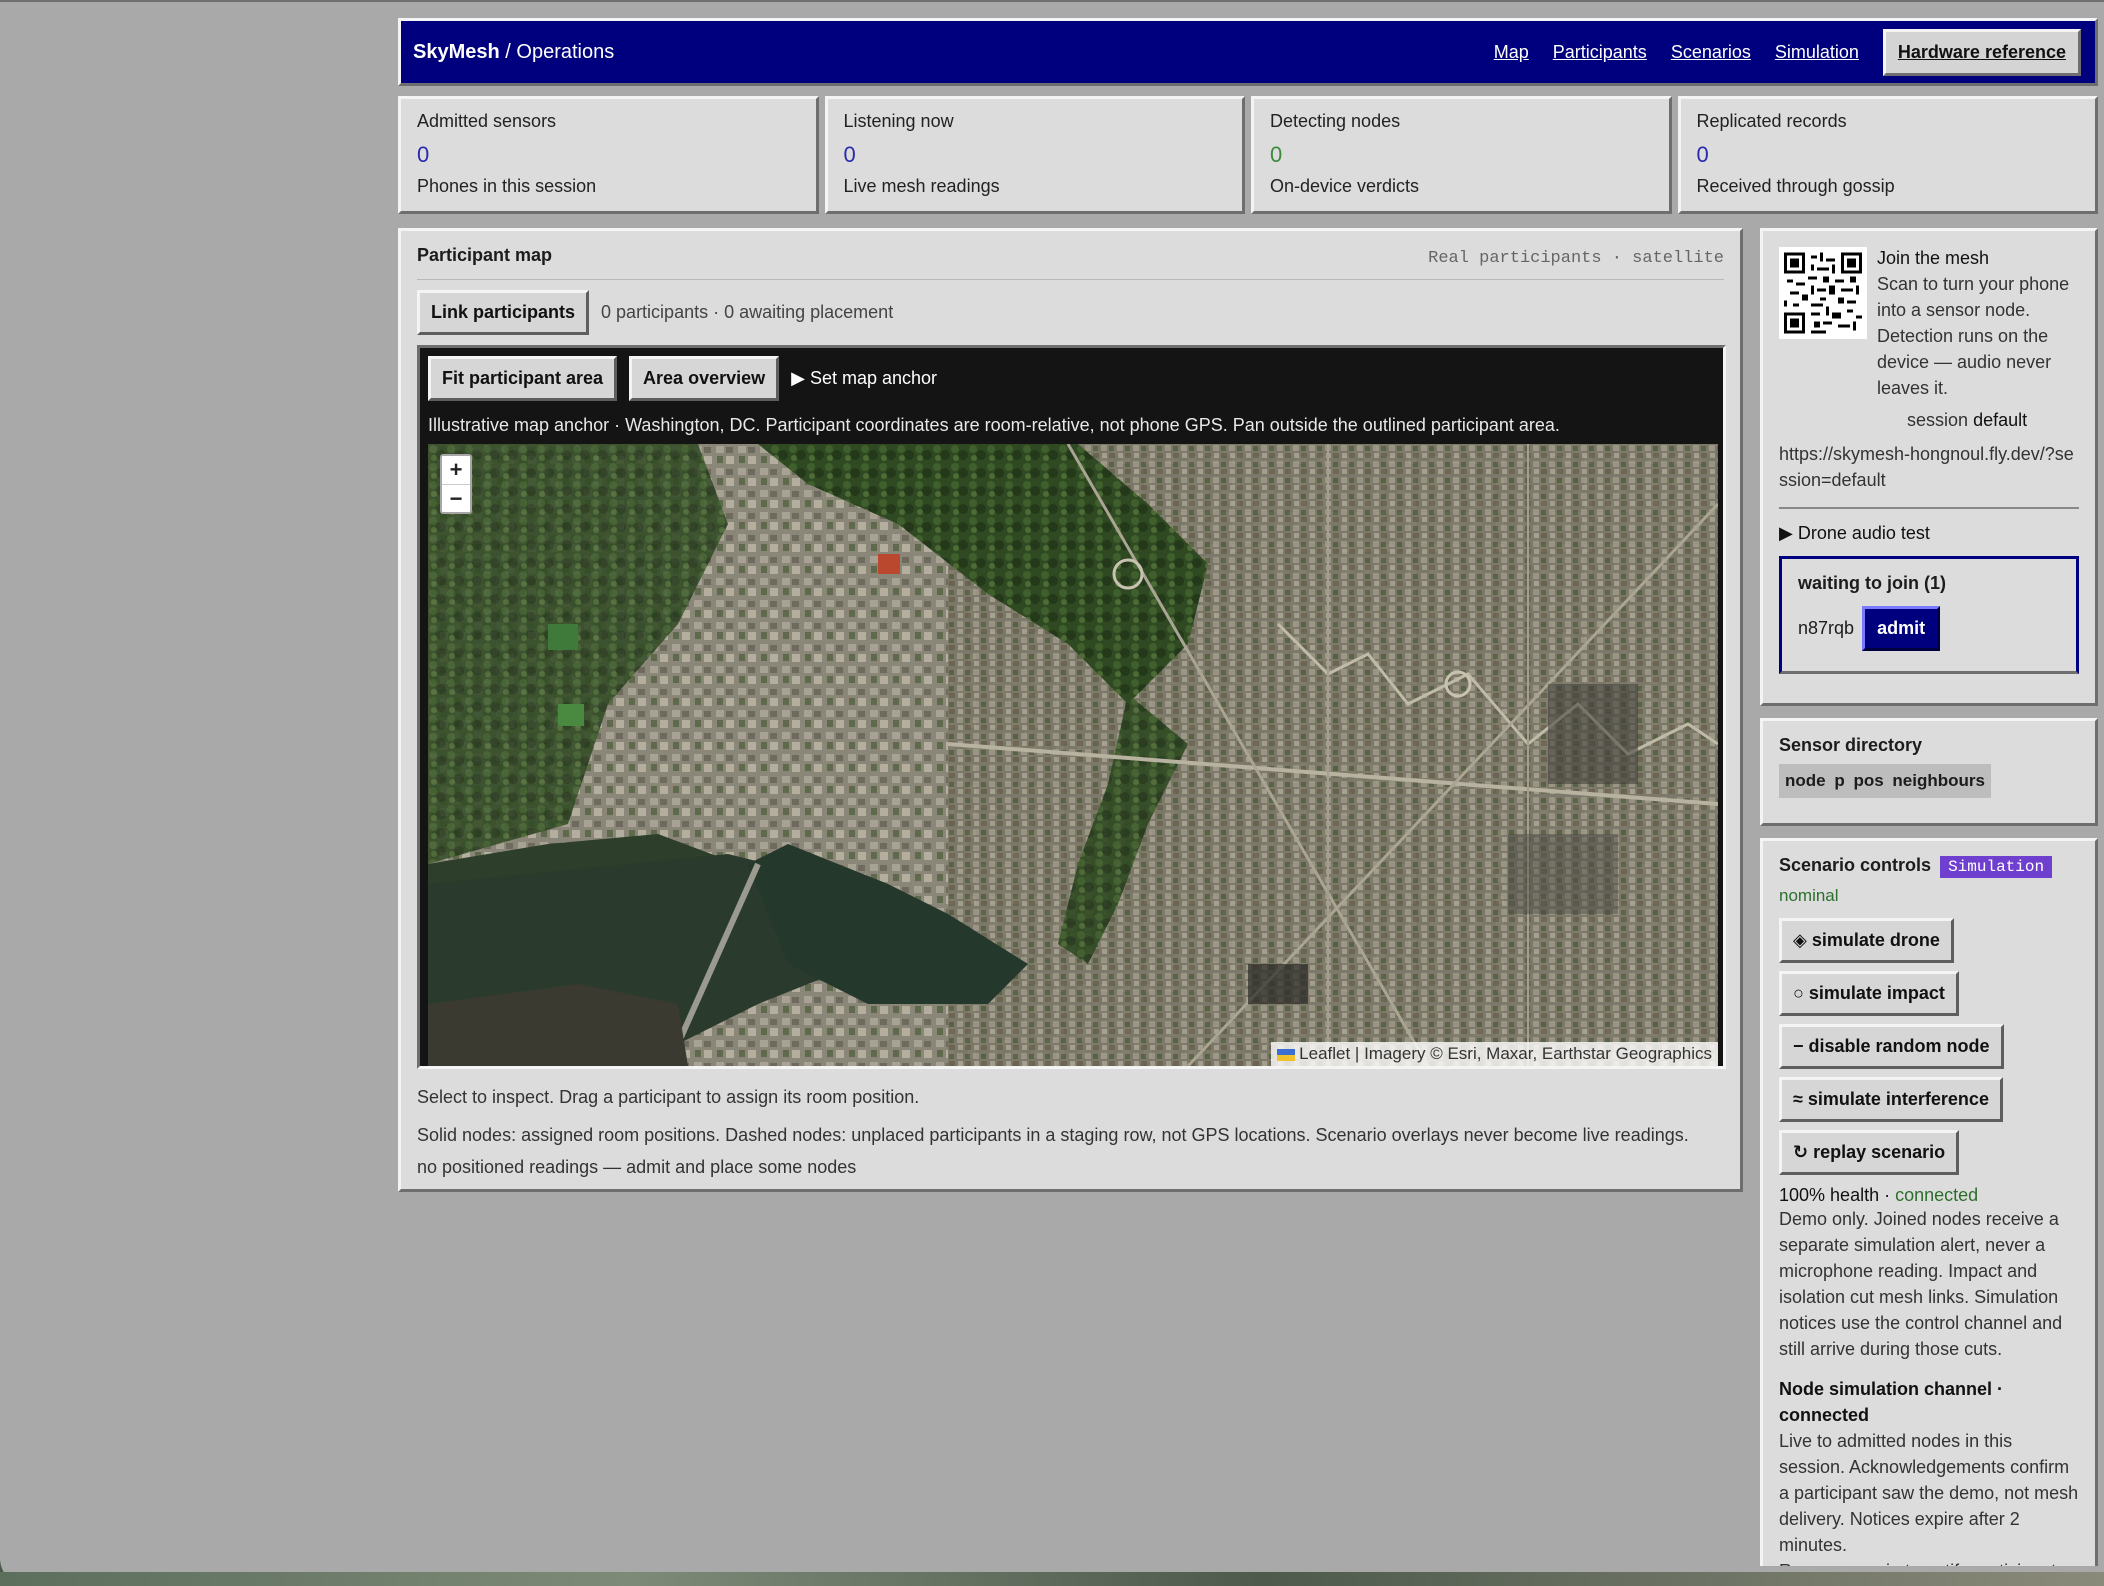 Image resolution: width=2104 pixels, height=1586 pixels. What do you see at coordinates (503, 312) in the screenshot?
I see `link-participants-button: Link participants` at bounding box center [503, 312].